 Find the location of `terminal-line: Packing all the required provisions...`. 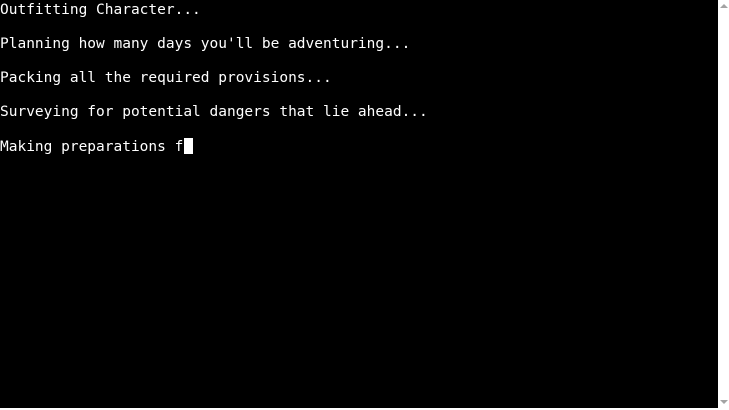

terminal-line: Packing all the required provisions... is located at coordinates (359, 78).